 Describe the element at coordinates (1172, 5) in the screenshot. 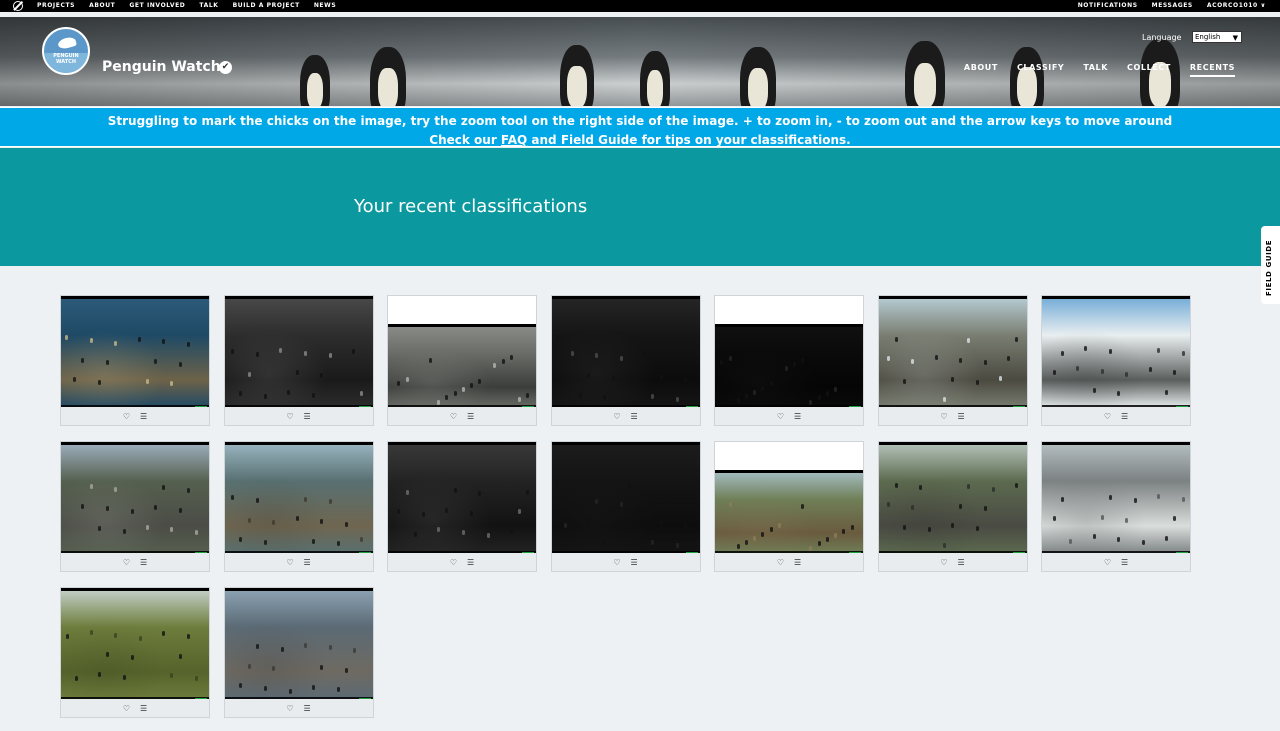

I see `messages-link: MESSAGES` at that location.